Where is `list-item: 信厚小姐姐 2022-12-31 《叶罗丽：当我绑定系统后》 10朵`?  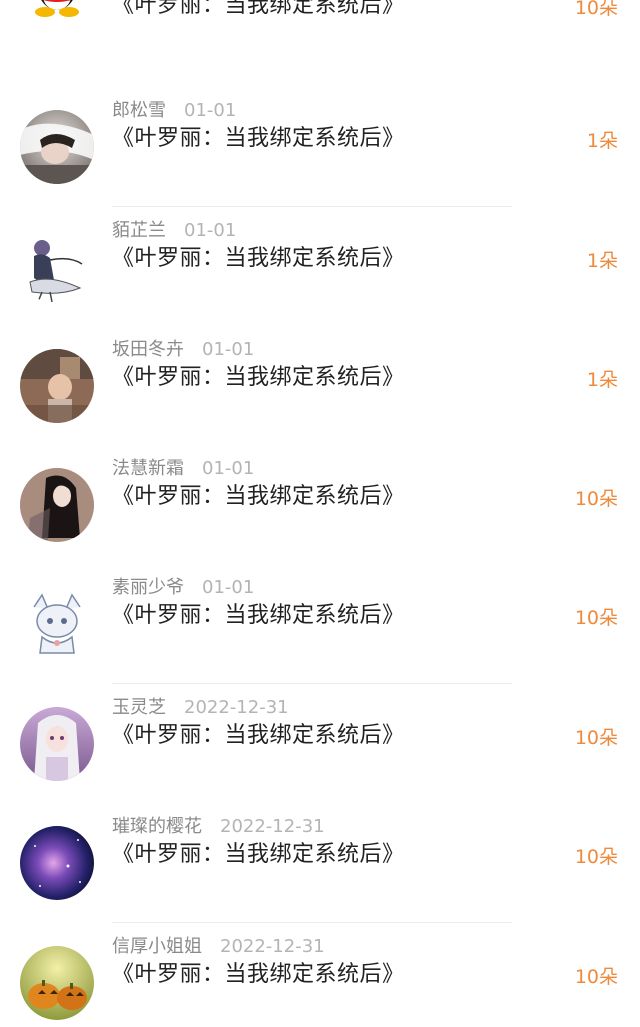 list-item: 信厚小姐姐 2022-12-31 《叶罗丽：当我绑定系统后》 10朵 is located at coordinates (320, 975).